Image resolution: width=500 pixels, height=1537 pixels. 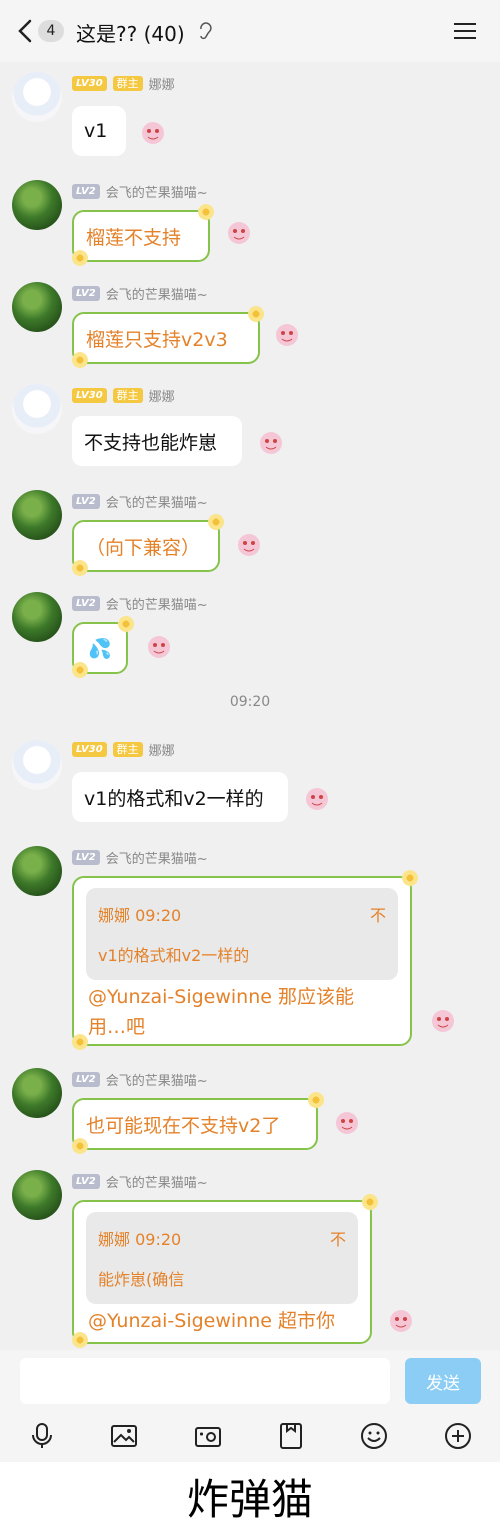 What do you see at coordinates (51, 31) in the screenshot?
I see `unread-count-badge: 4` at bounding box center [51, 31].